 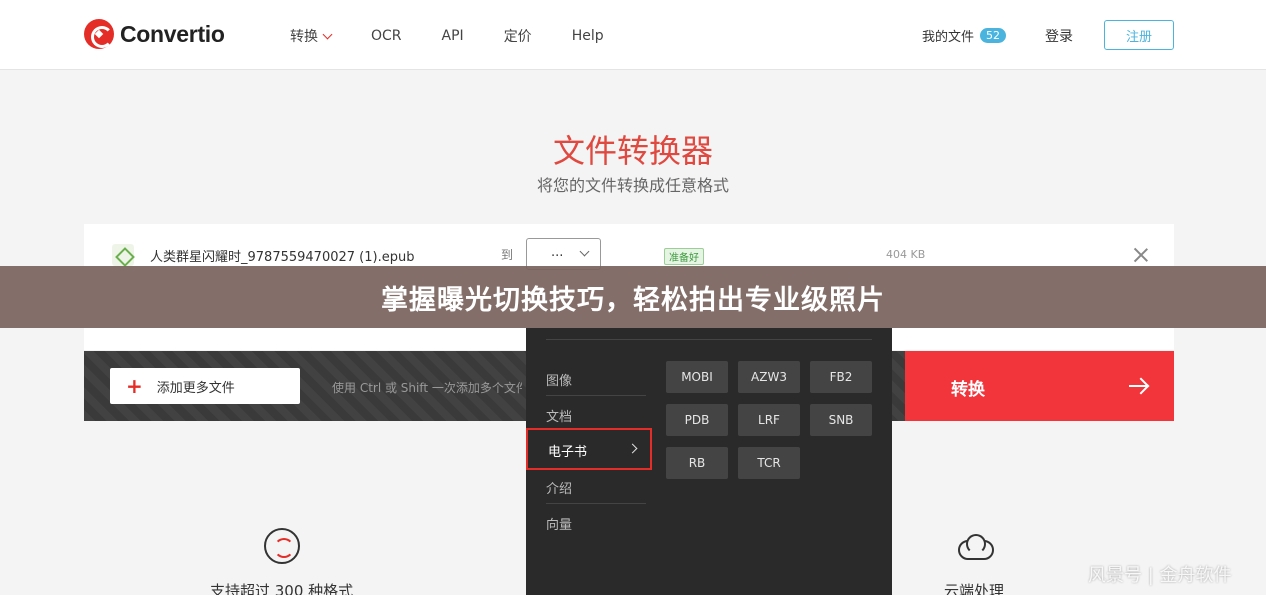 I want to click on format-azw3: AZW3, so click(x=769, y=377).